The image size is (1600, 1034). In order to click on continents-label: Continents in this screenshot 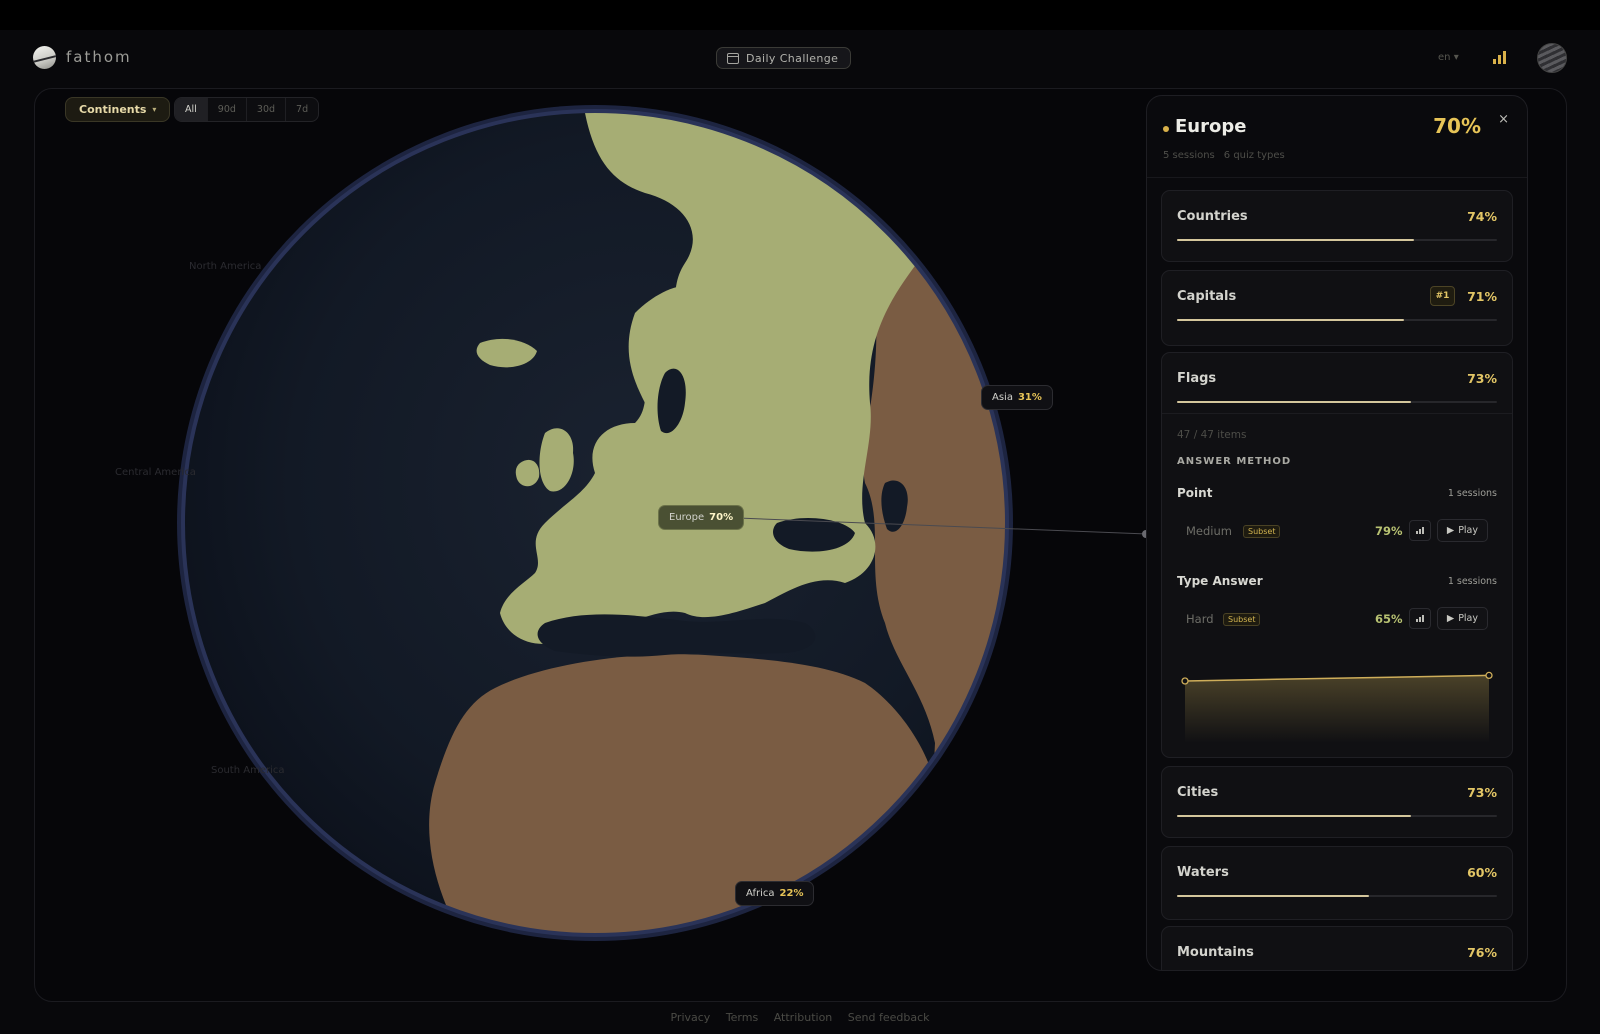, I will do `click(113, 109)`.